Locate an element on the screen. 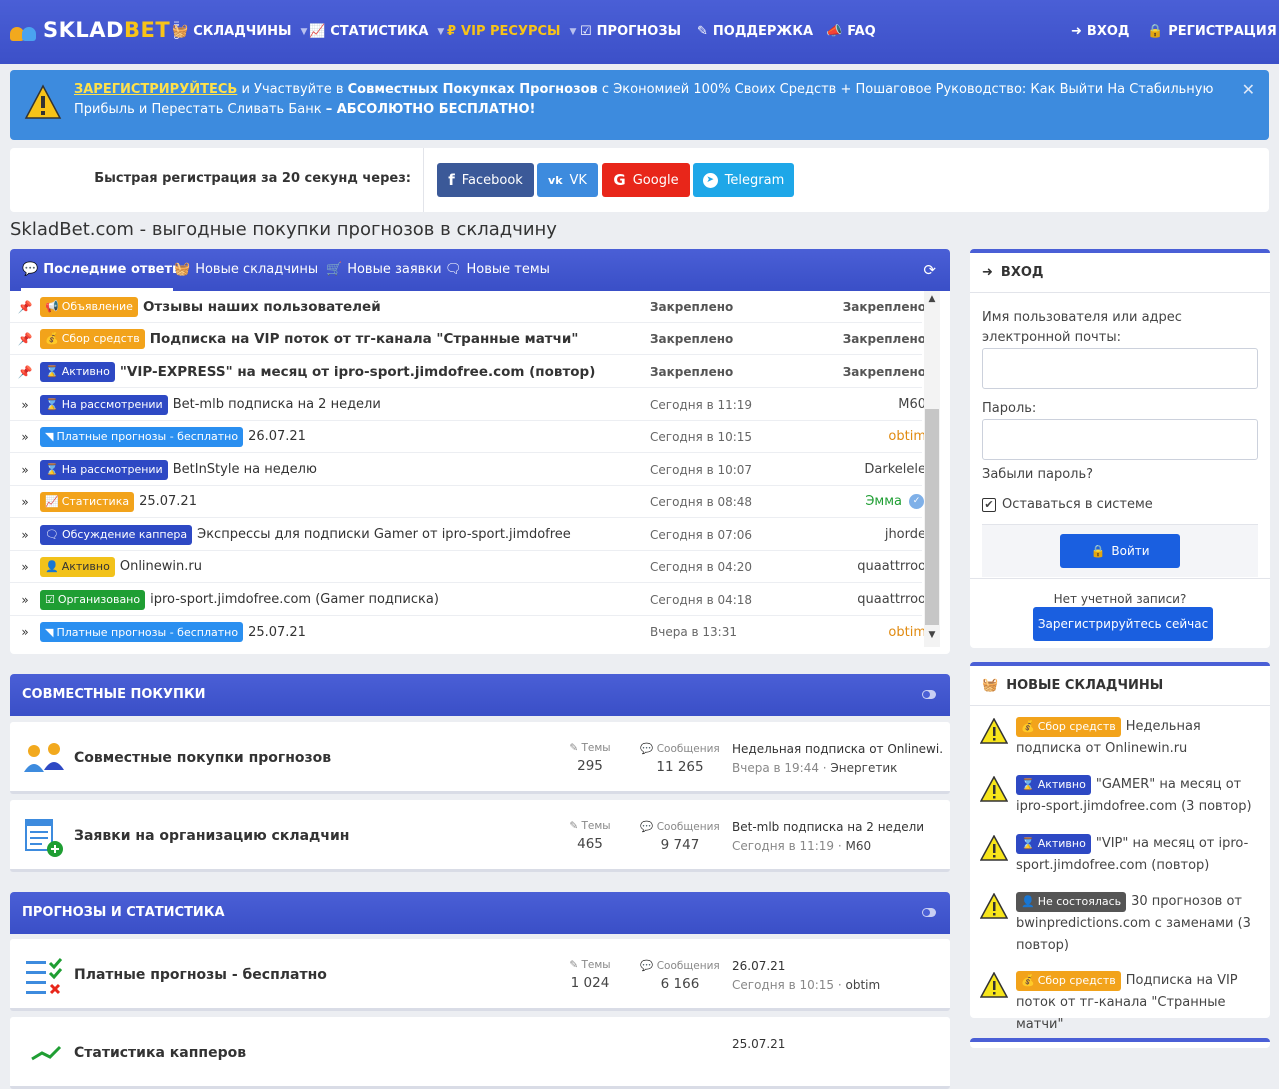 This screenshot has height=1089, width=1279. login-button: 🔒 Войти is located at coordinates (1120, 551).